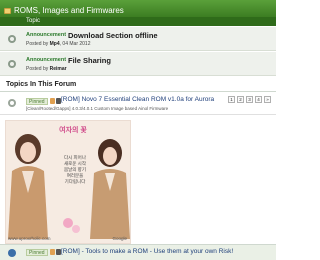 This screenshot has height=260, width=320. I want to click on page-link: 1, so click(231, 99).